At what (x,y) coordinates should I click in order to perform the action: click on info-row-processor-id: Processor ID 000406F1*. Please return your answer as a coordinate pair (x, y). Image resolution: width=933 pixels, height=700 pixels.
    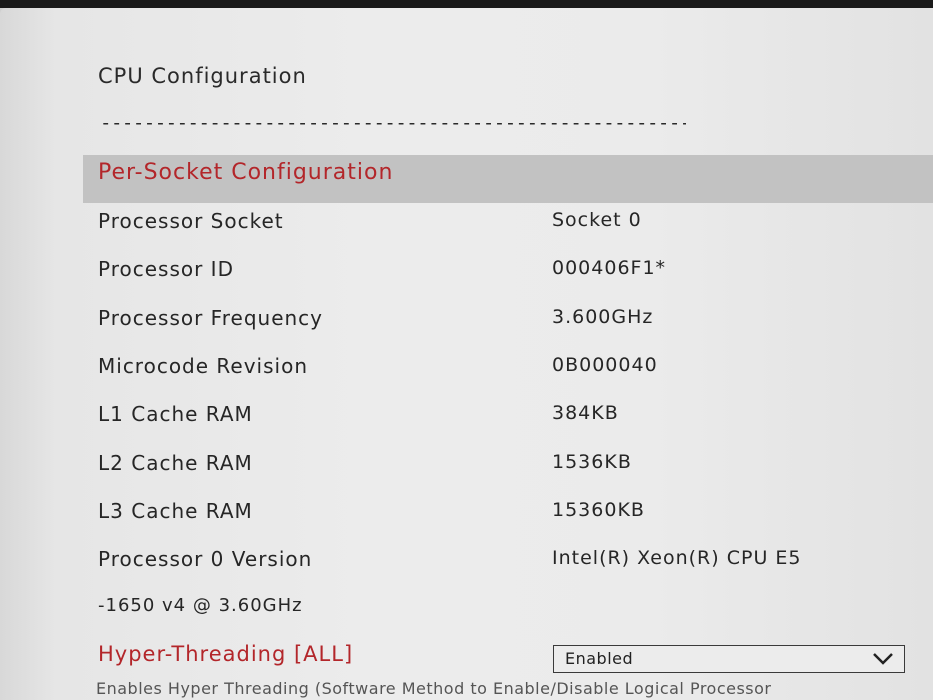
    Looking at the image, I should click on (508, 272).